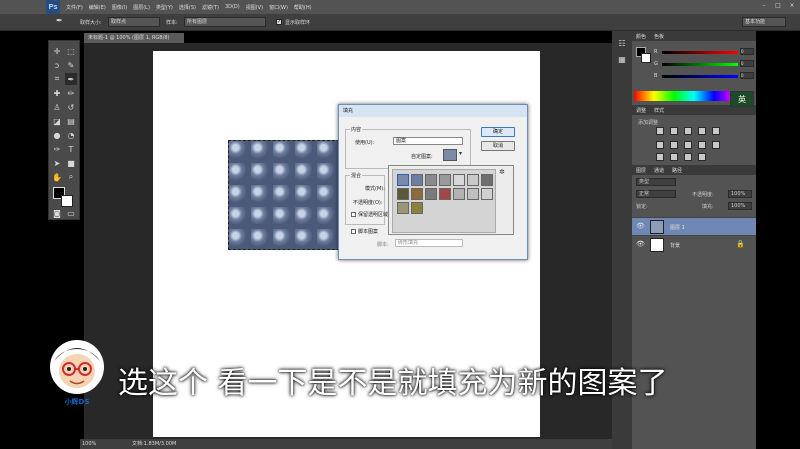  Describe the element at coordinates (71, 135) in the screenshot. I see `dodge-tool-icon: ◔` at that location.